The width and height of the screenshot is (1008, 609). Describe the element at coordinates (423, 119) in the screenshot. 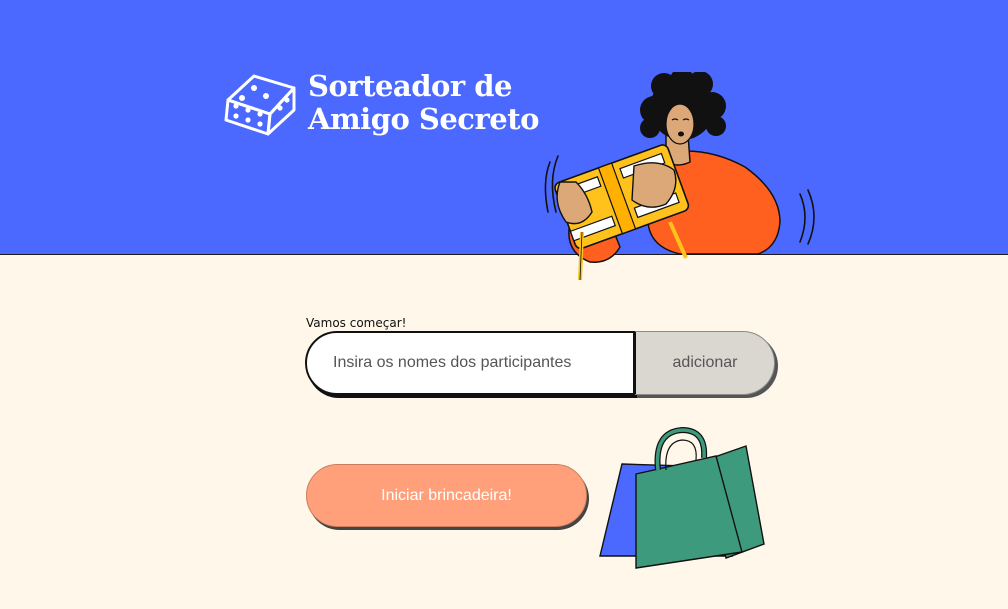

I see `app-title-line2: Amigo Secreto` at that location.